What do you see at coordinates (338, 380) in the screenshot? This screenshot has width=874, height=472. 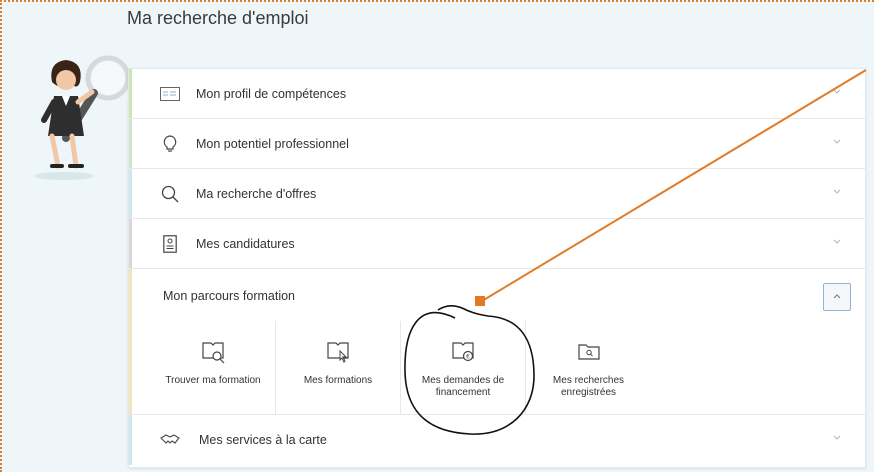 I see `tile-label: Mes formations` at bounding box center [338, 380].